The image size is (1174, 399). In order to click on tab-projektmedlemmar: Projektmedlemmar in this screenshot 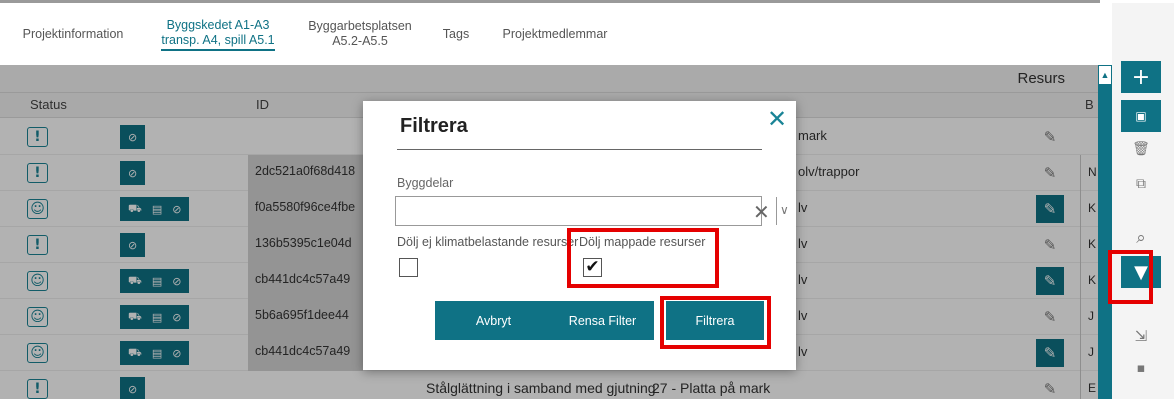, I will do `click(555, 34)`.